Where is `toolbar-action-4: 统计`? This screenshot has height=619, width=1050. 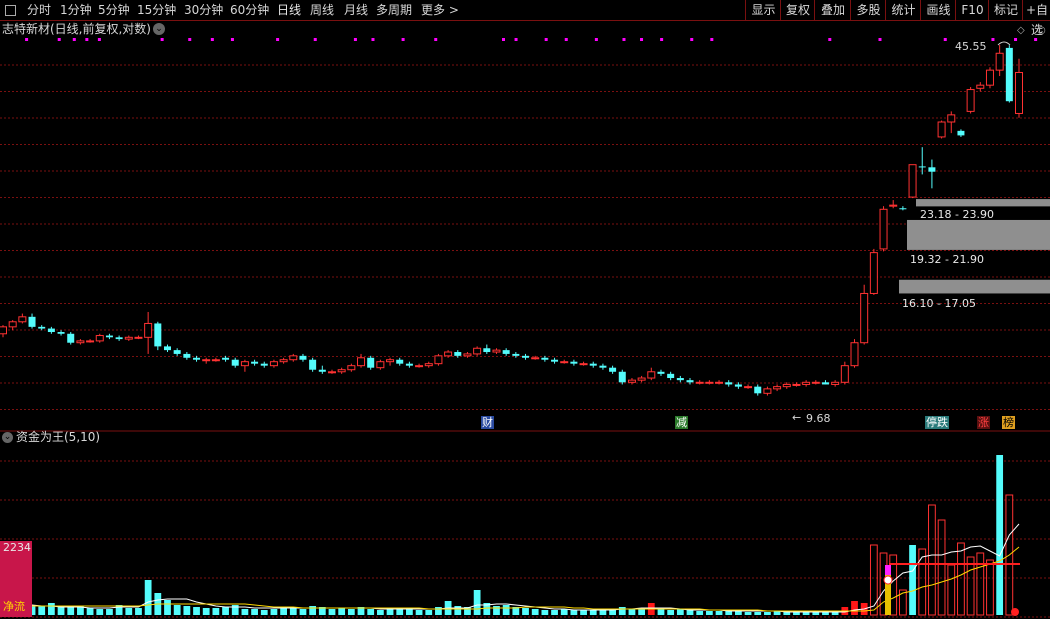 toolbar-action-4: 统计 is located at coordinates (903, 10).